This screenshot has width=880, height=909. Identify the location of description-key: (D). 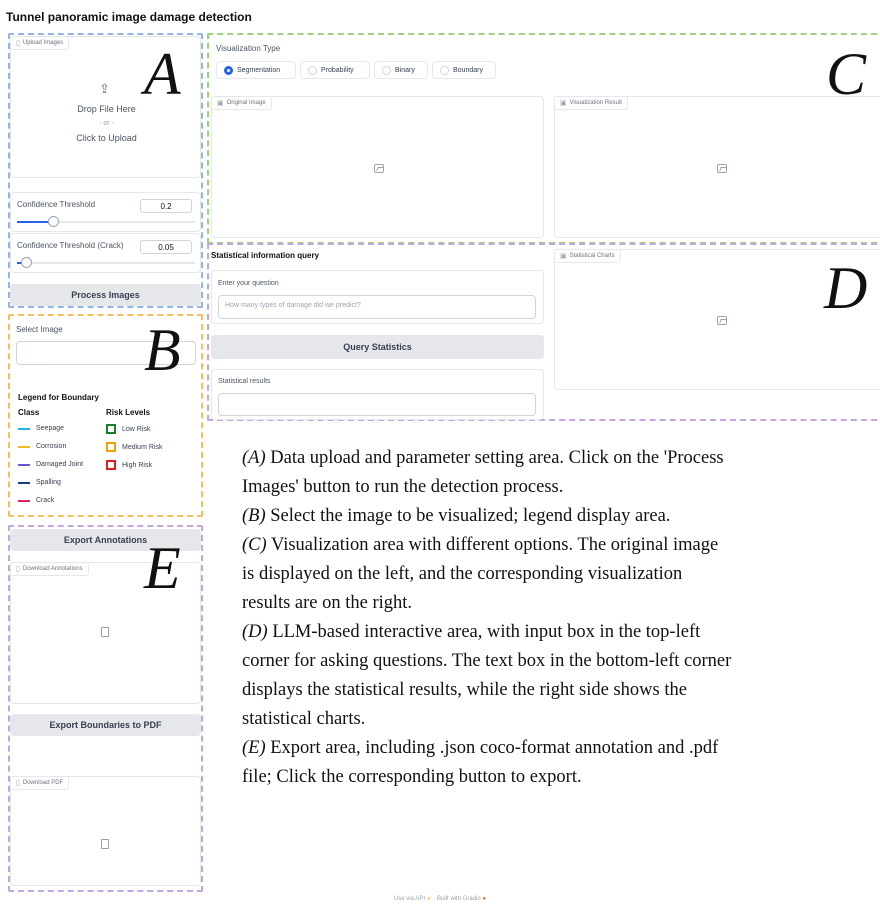
(255, 632).